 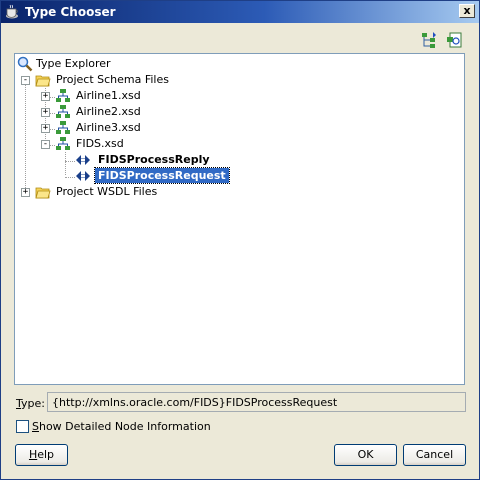 What do you see at coordinates (35, 426) in the screenshot?
I see `show-detail-mnemonic: S` at bounding box center [35, 426].